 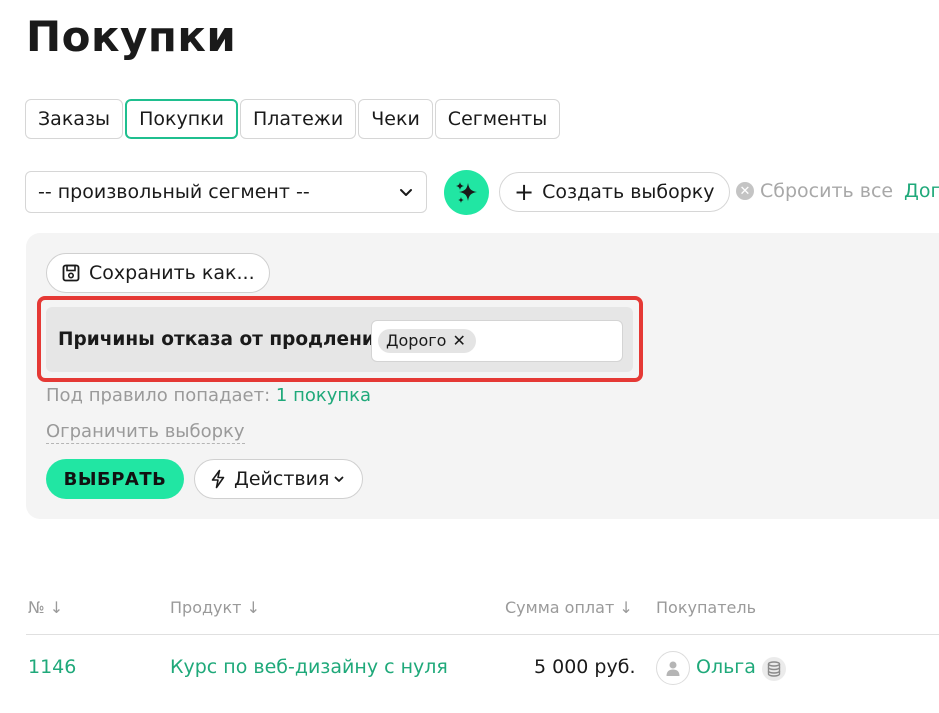 I want to click on segment-select: -- произвольный сегмент --, so click(x=226, y=192).